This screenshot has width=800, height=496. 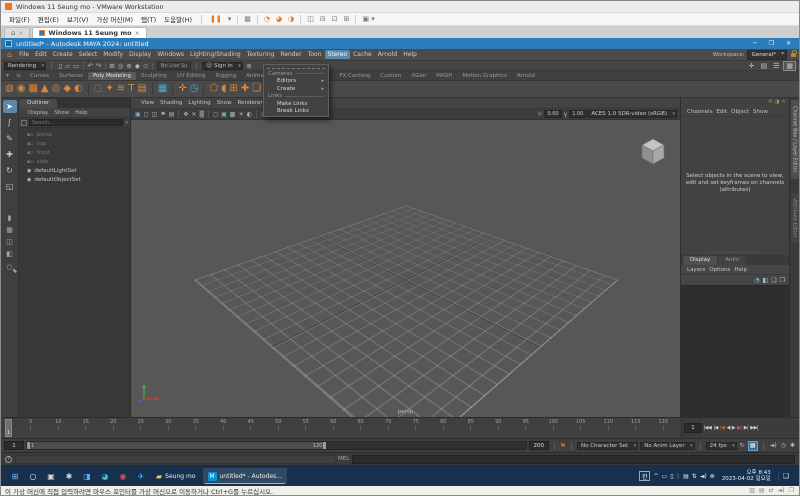 What do you see at coordinates (88, 54) in the screenshot?
I see `maya-menu-item: Select` at bounding box center [88, 54].